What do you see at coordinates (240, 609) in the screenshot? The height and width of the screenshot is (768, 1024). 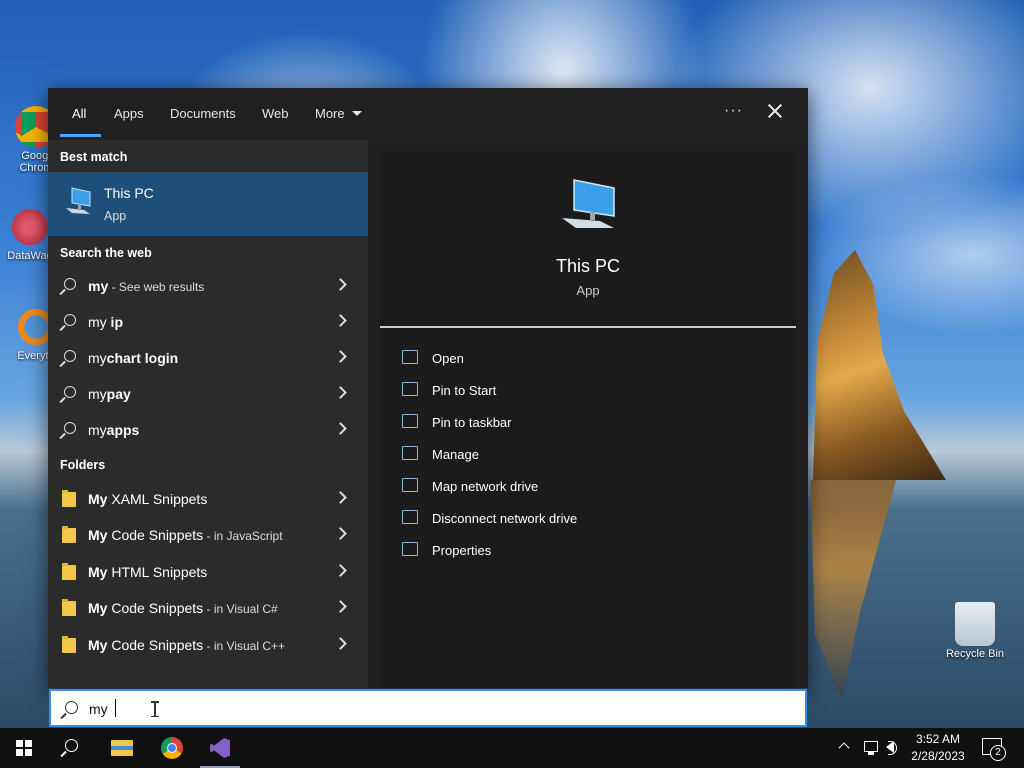 I see `folder-location: - in Visual C#` at bounding box center [240, 609].